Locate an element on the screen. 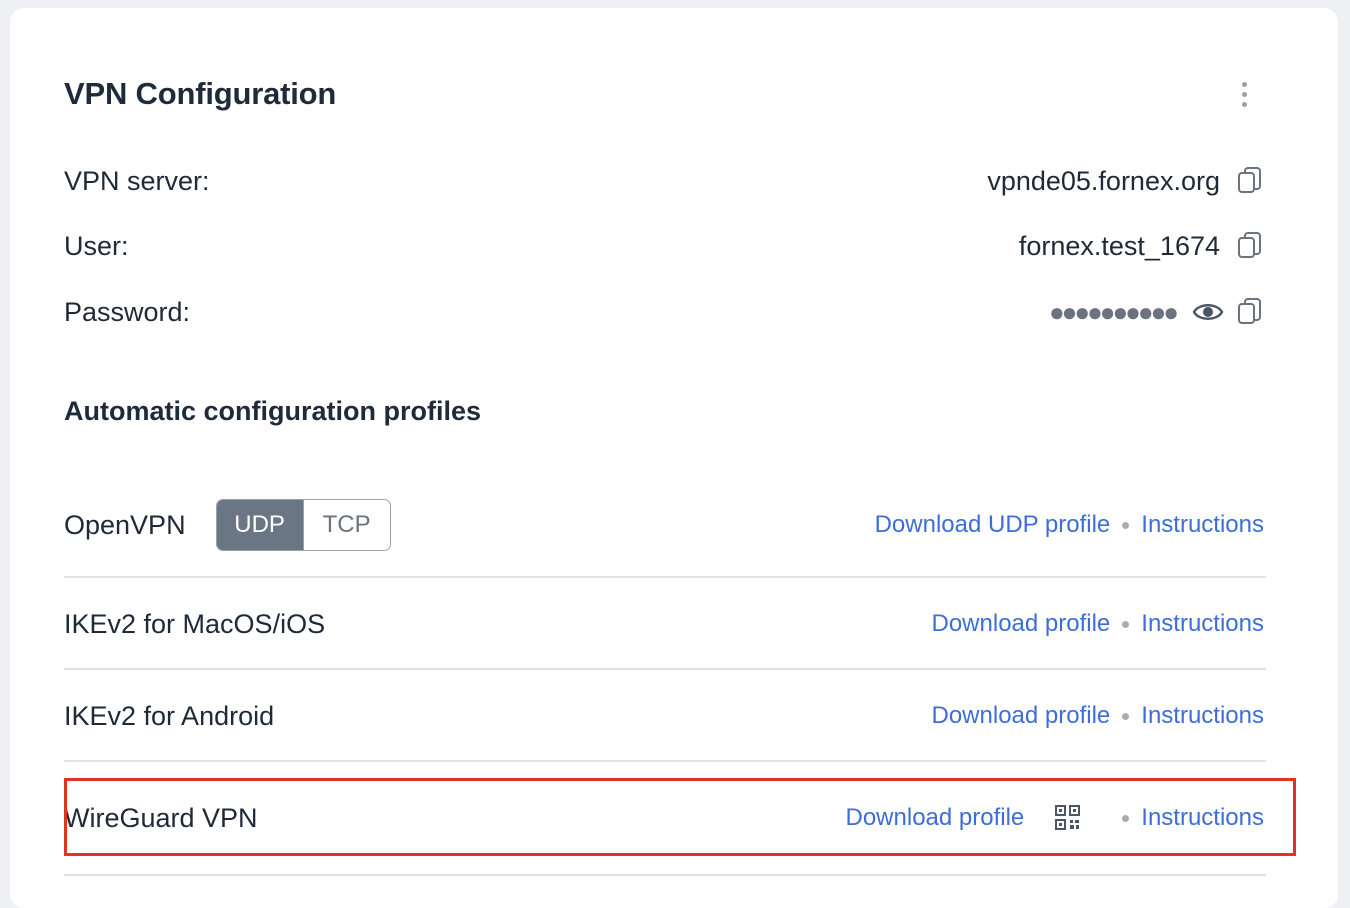 The width and height of the screenshot is (1350, 908). user-value: fornex.test_1674 is located at coordinates (1119, 245).